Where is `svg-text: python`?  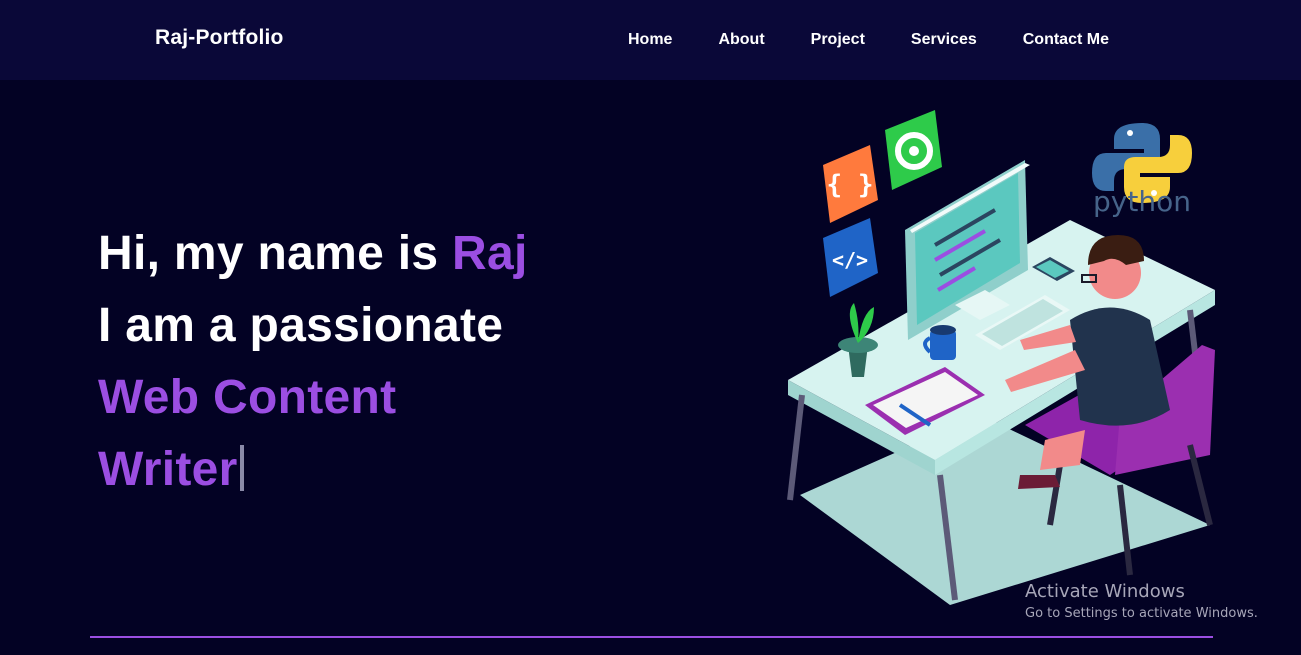 svg-text: python is located at coordinates (1142, 201).